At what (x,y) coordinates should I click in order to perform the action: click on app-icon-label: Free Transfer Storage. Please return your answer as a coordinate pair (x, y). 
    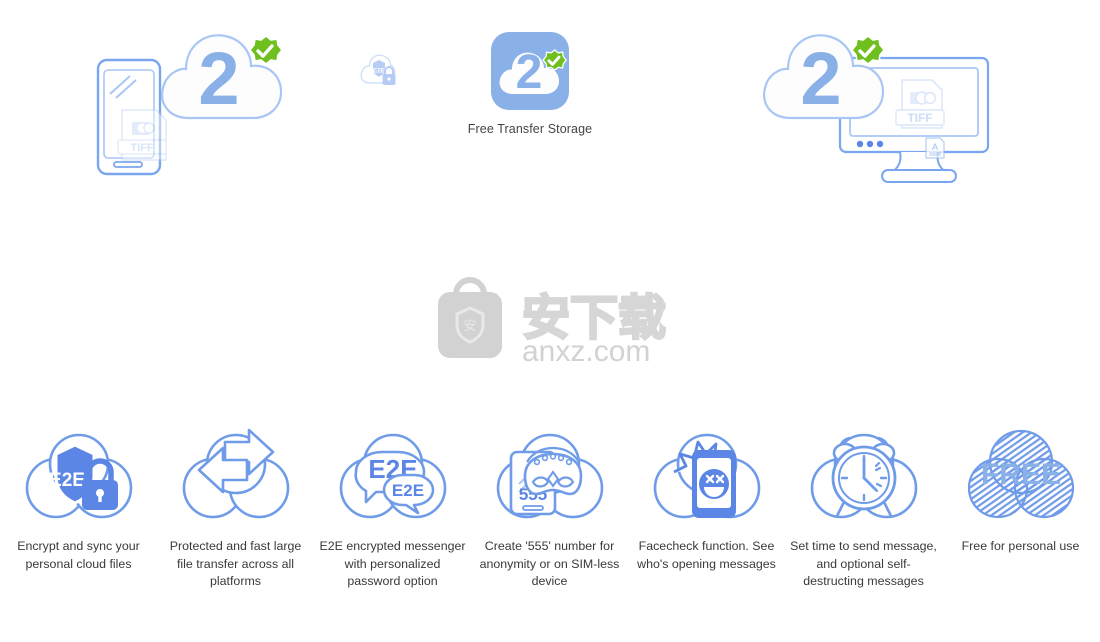
    Looking at the image, I should click on (530, 129).